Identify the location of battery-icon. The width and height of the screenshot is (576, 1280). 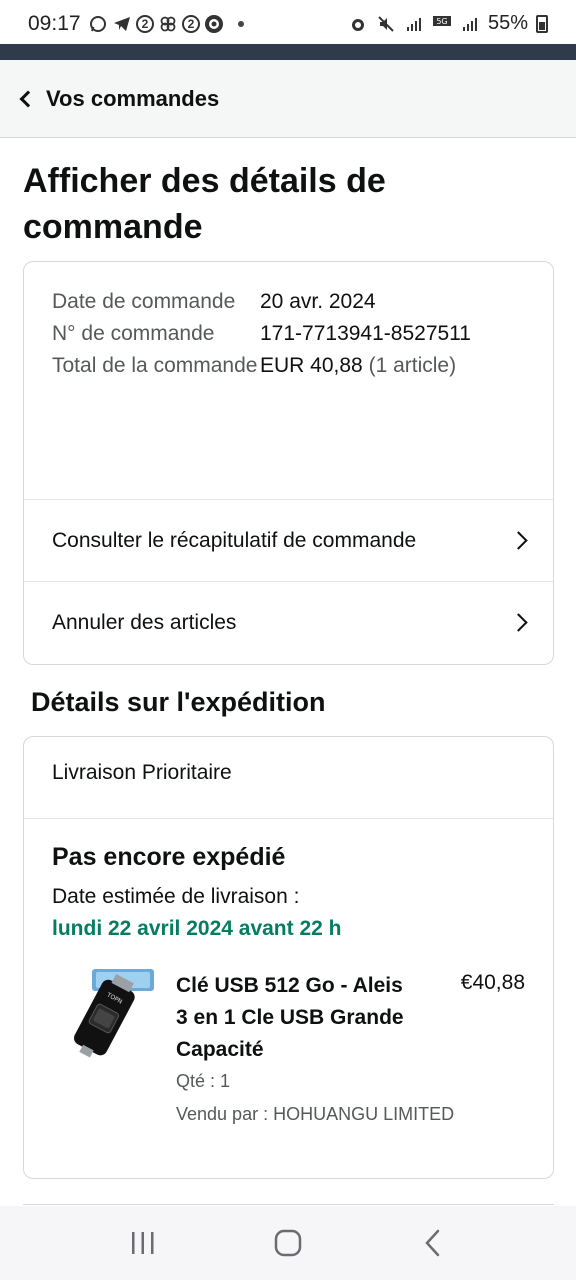
(542, 23).